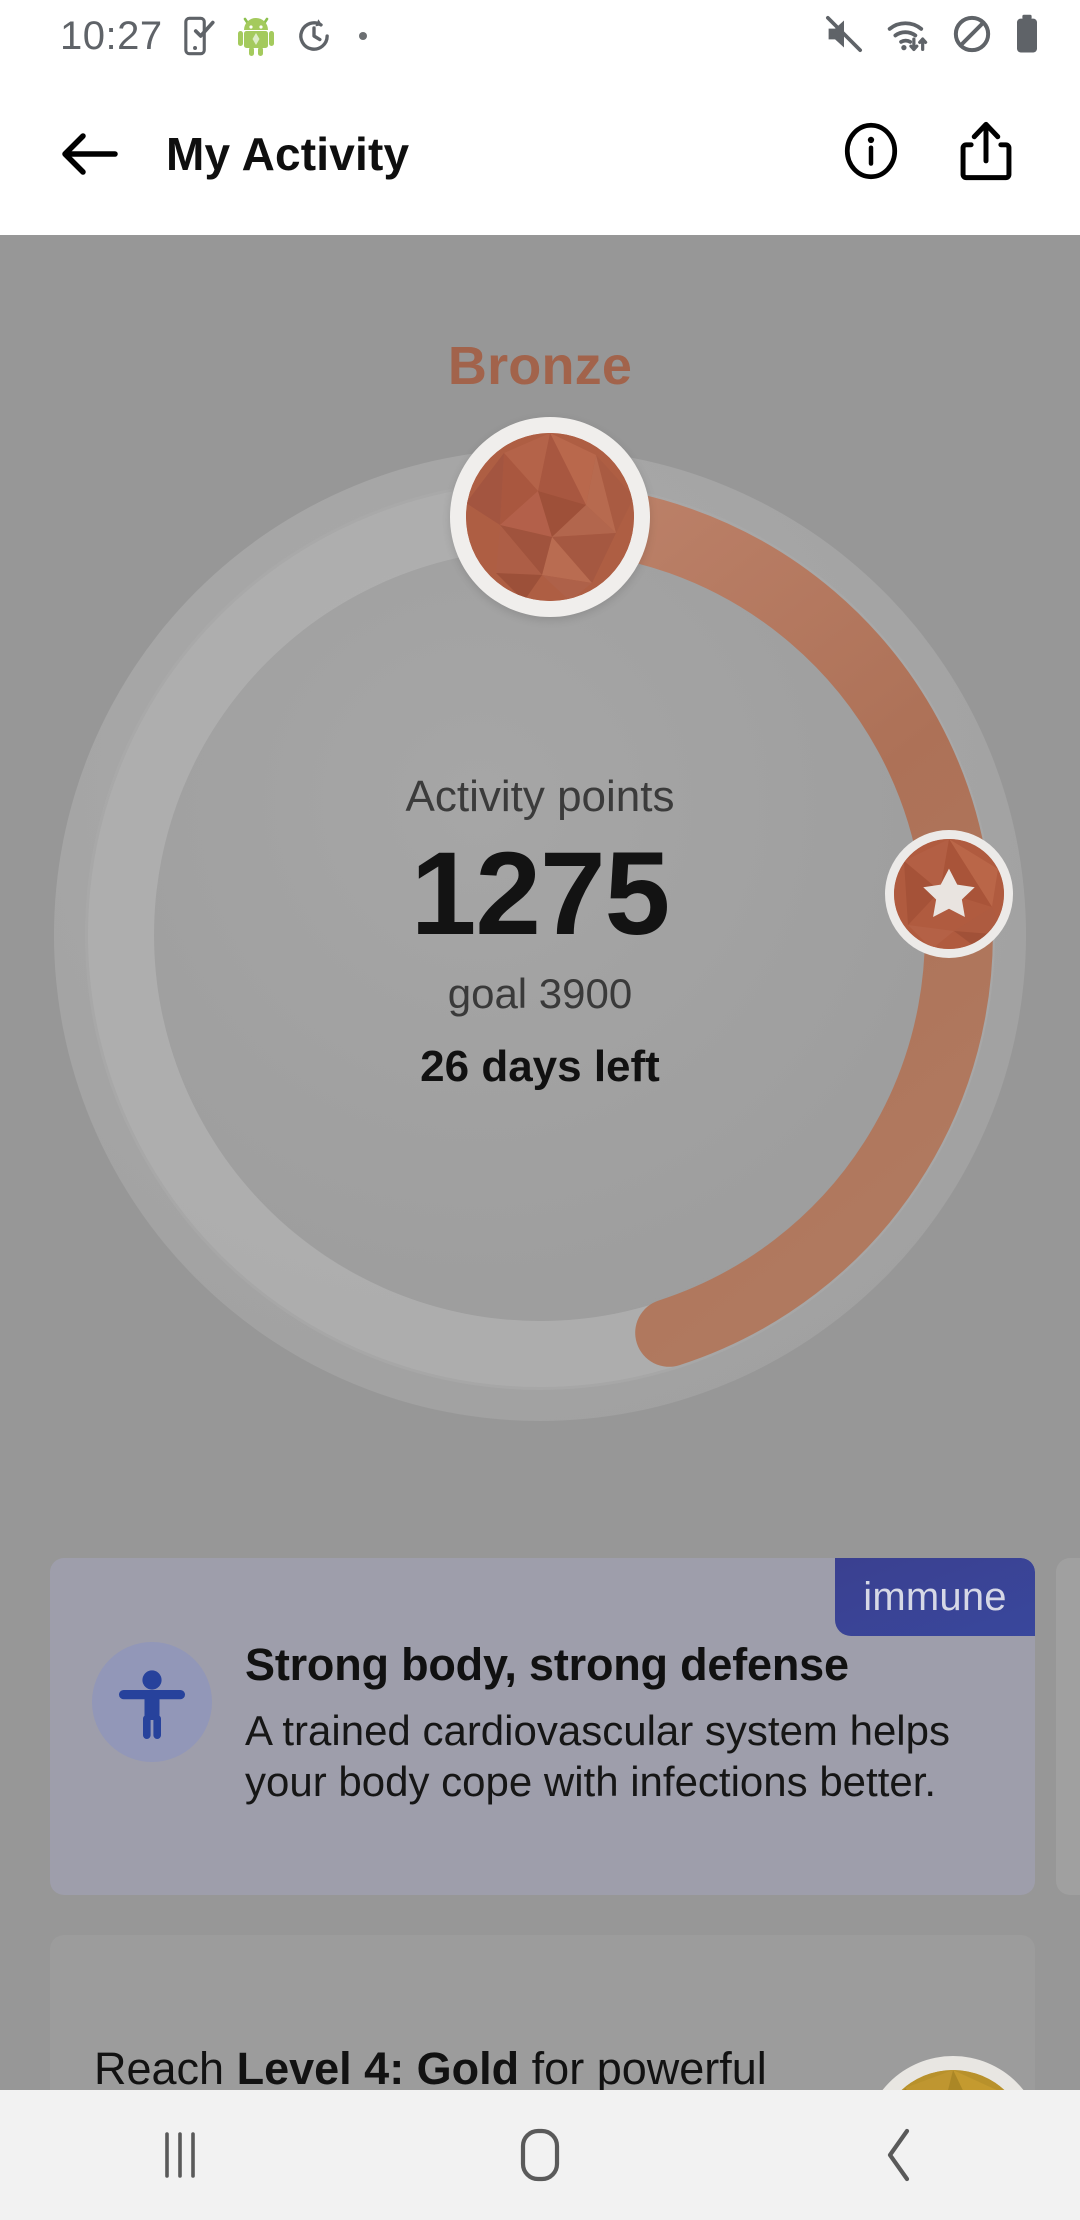  Describe the element at coordinates (1027, 36) in the screenshot. I see `battery-full-icon` at that location.